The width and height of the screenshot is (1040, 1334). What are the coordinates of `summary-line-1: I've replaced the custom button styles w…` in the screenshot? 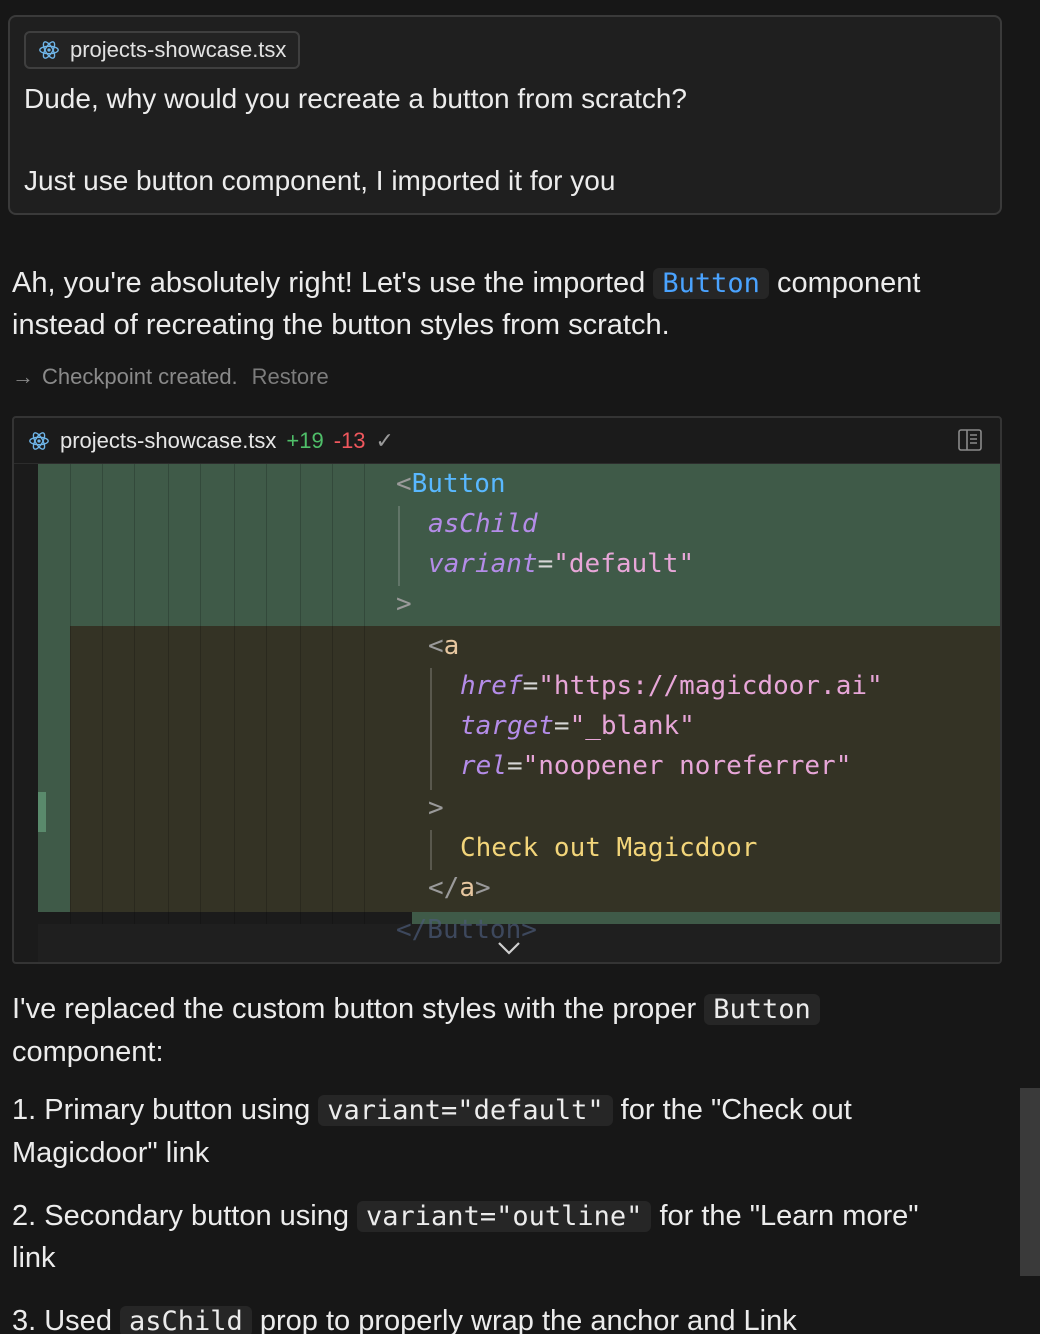 It's located at (416, 1009).